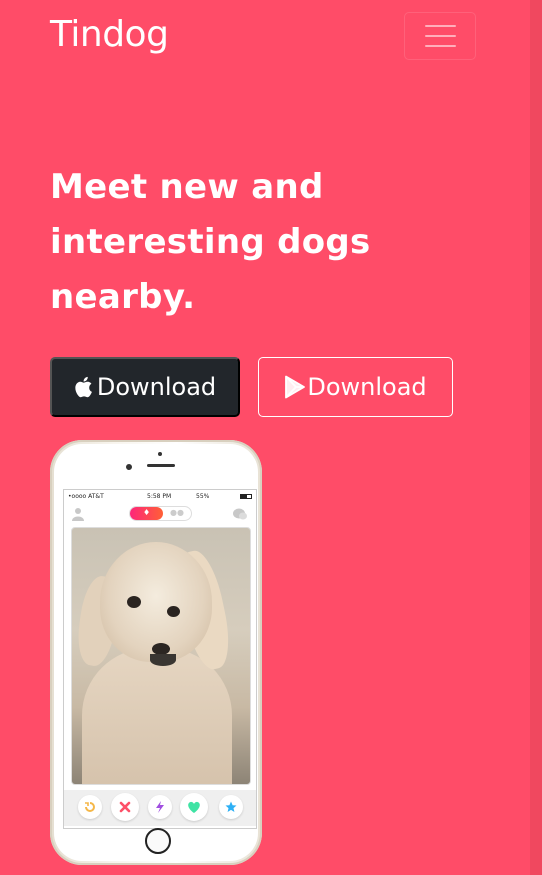 The width and height of the screenshot is (542, 875). I want to click on boost-bolt-icon, so click(160, 807).